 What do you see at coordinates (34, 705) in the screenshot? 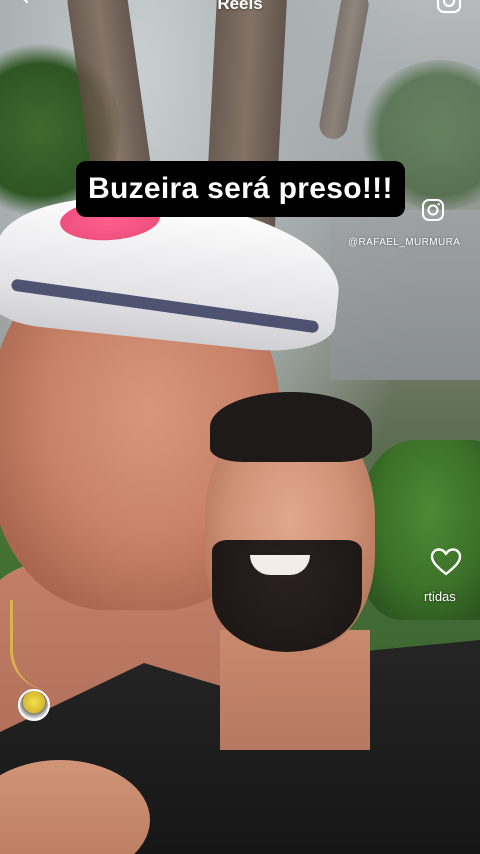
I see `avatar` at bounding box center [34, 705].